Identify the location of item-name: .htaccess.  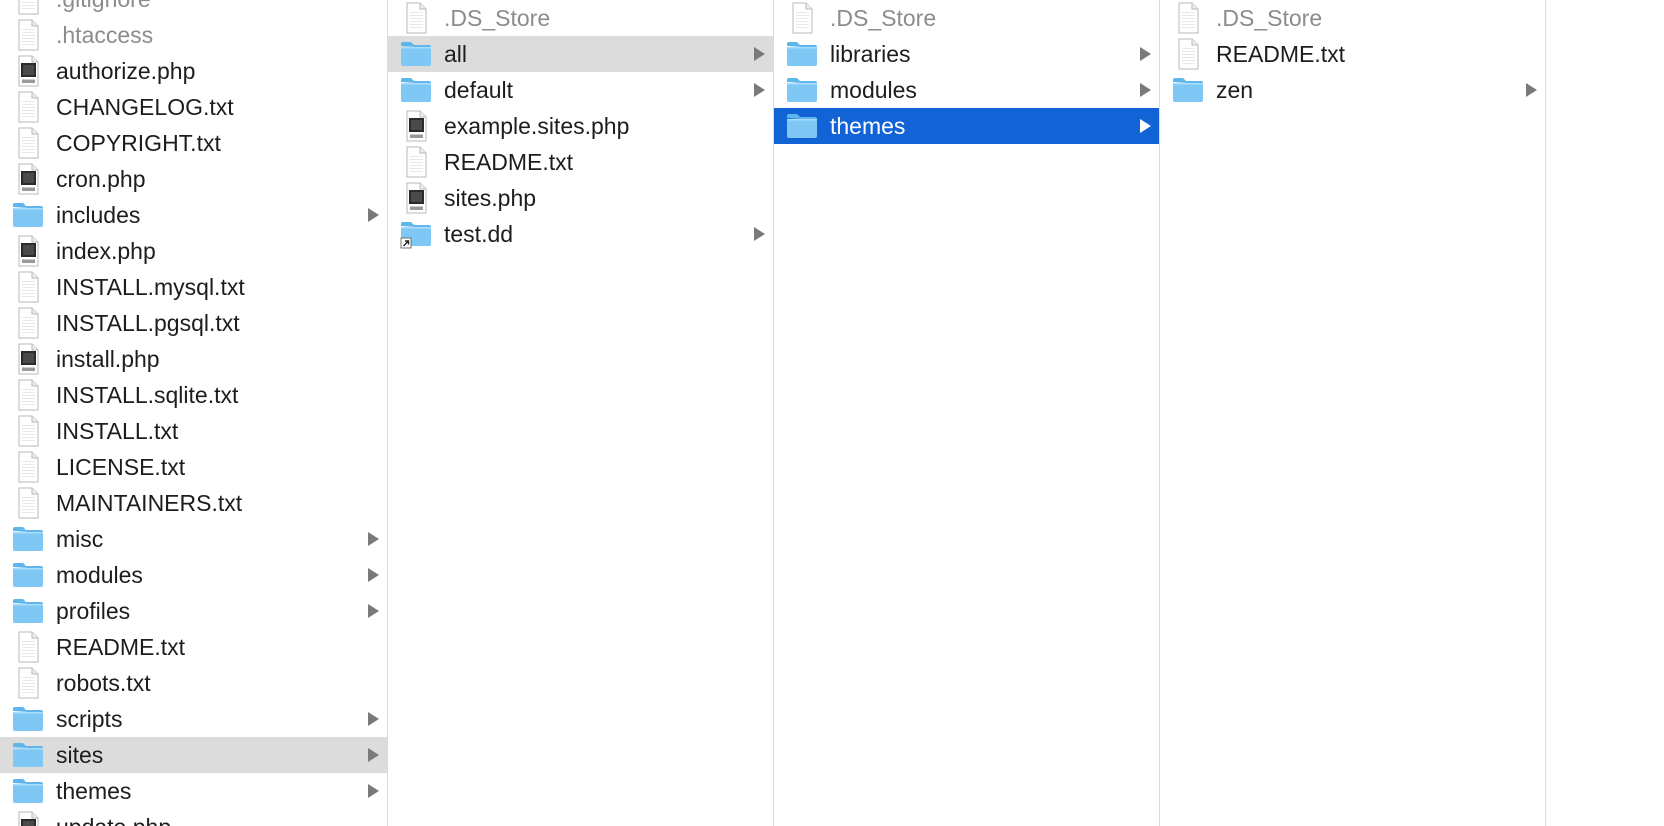
(105, 35).